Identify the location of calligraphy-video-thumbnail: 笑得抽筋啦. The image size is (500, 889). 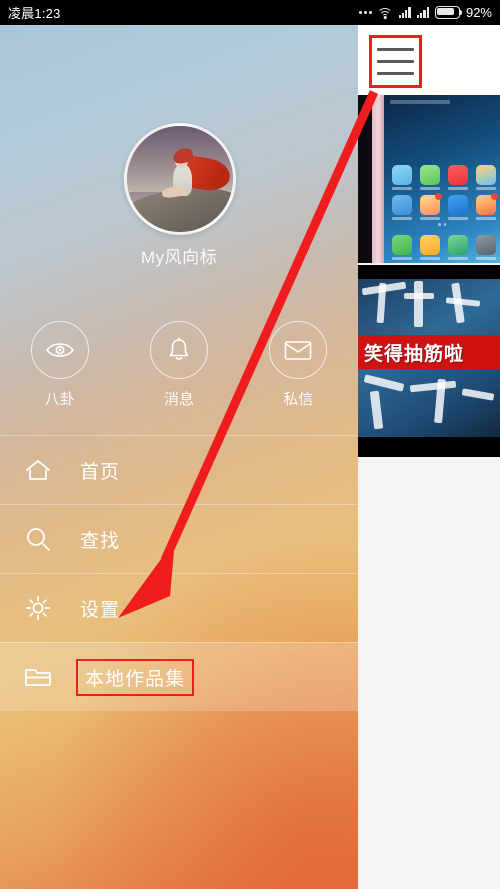
(429, 361).